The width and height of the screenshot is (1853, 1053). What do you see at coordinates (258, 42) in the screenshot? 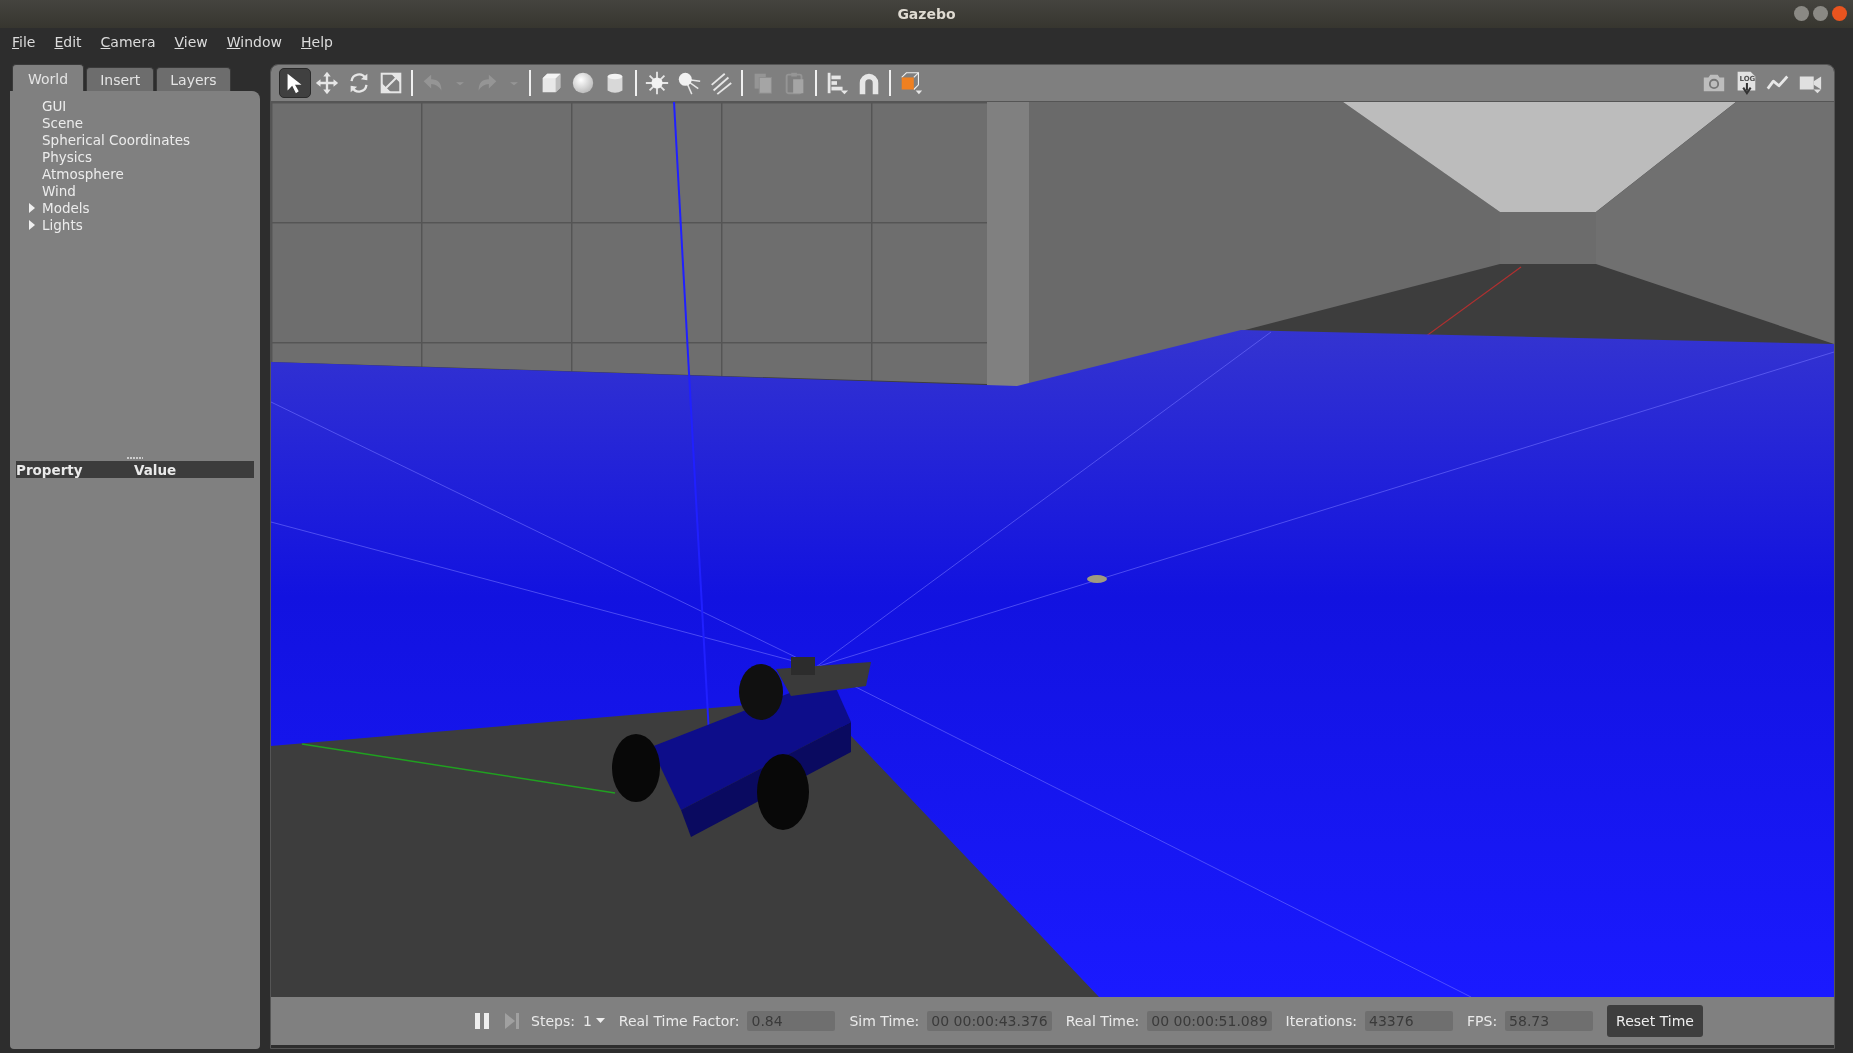
I see `menu-item: Window` at bounding box center [258, 42].